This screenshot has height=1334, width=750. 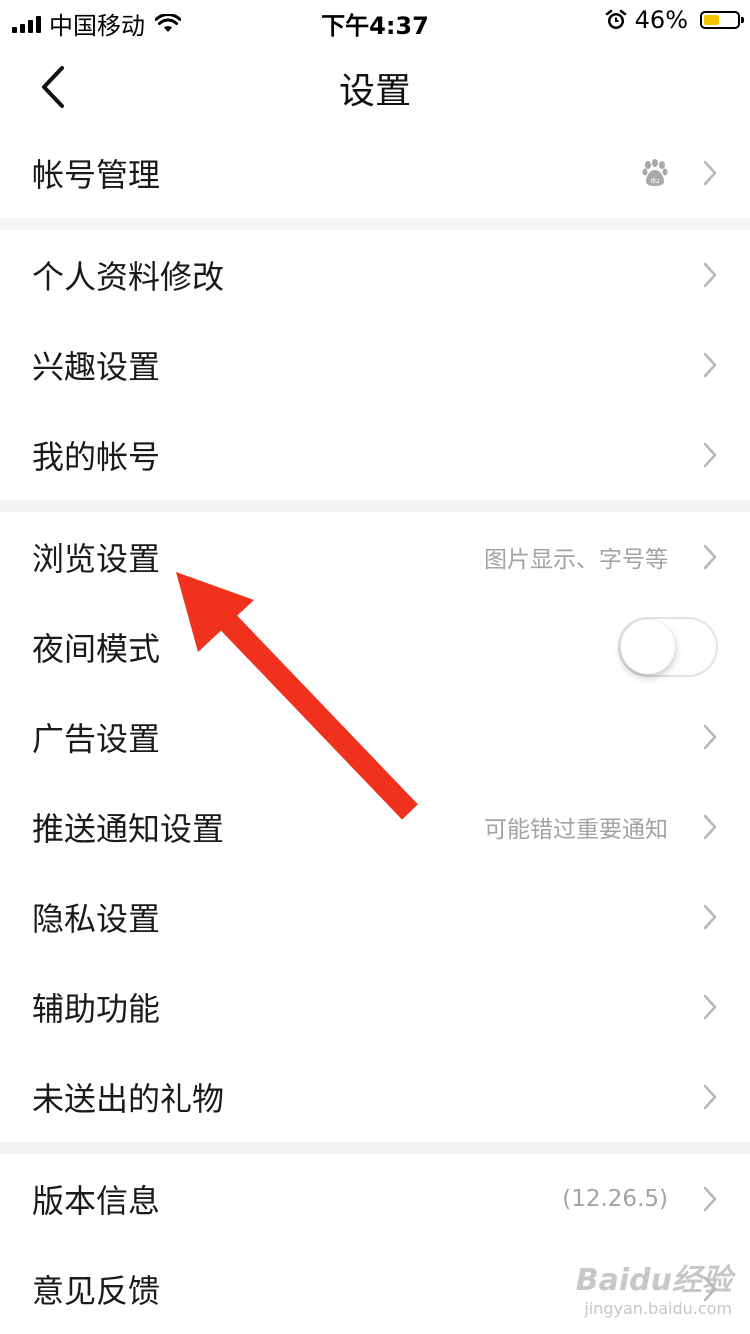 What do you see at coordinates (375, 1097) in the screenshot?
I see `settings-row: 未送出的礼物` at bounding box center [375, 1097].